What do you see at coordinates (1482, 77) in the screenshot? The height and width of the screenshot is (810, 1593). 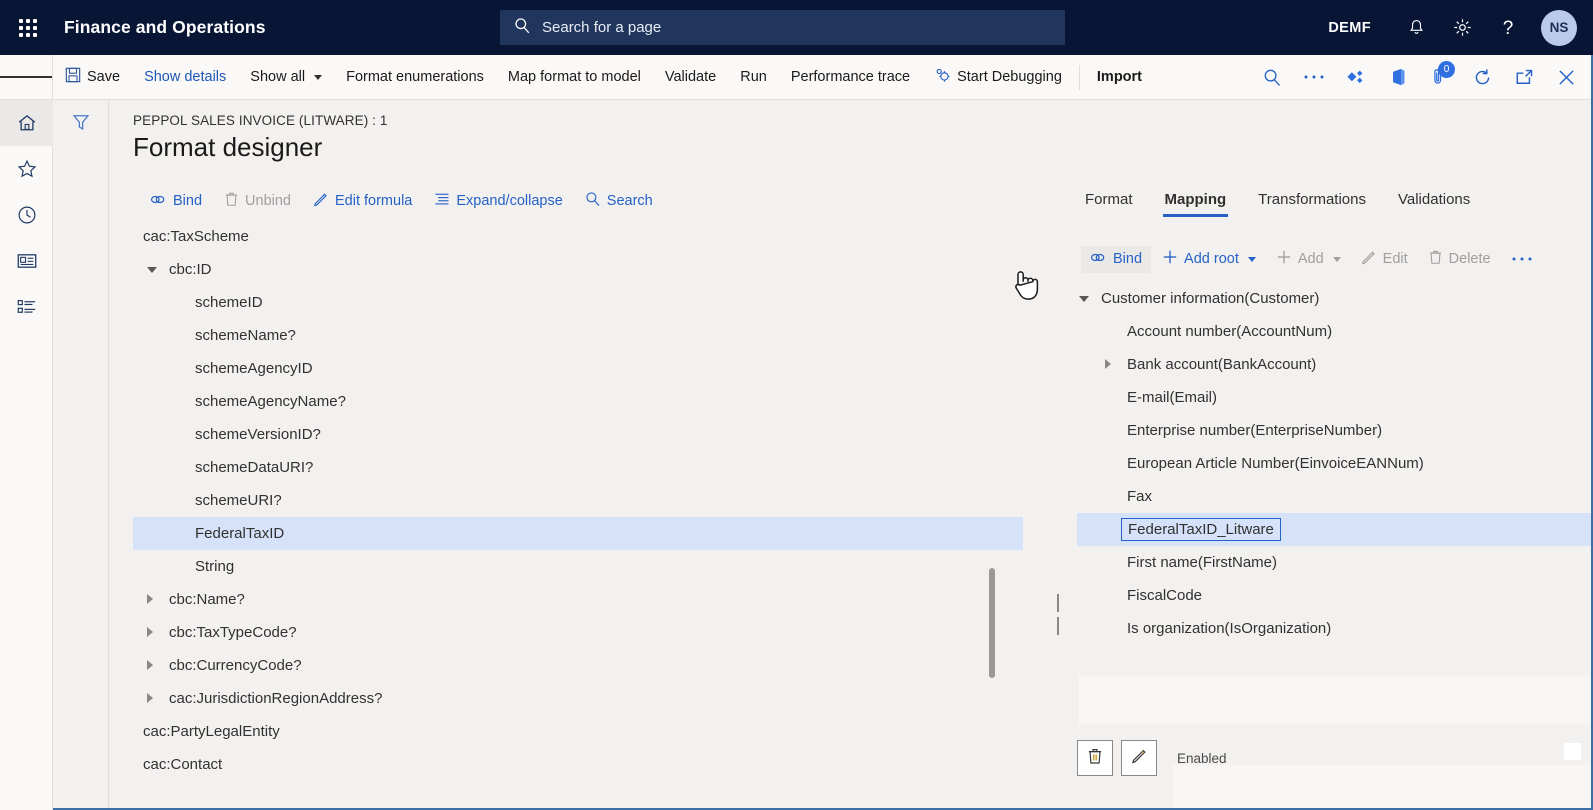 I see `refresh-icon` at bounding box center [1482, 77].